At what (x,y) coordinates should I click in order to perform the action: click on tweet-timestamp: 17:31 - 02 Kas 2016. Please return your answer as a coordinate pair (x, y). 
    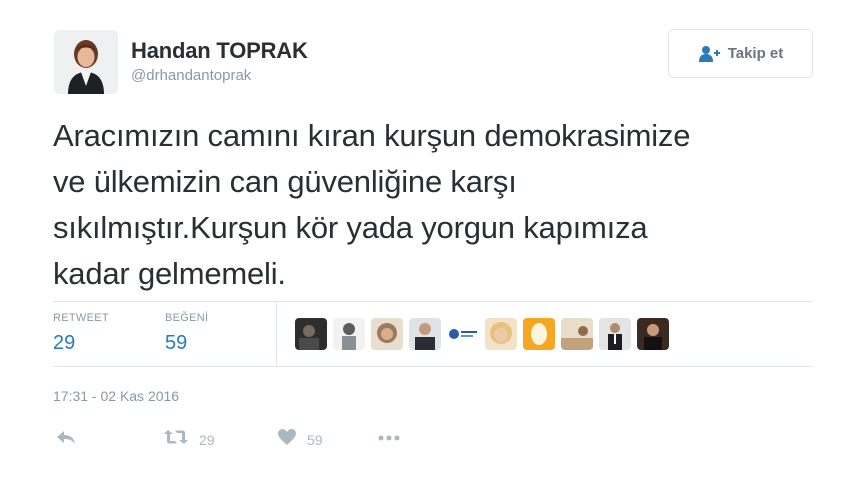
    Looking at the image, I should click on (116, 396).